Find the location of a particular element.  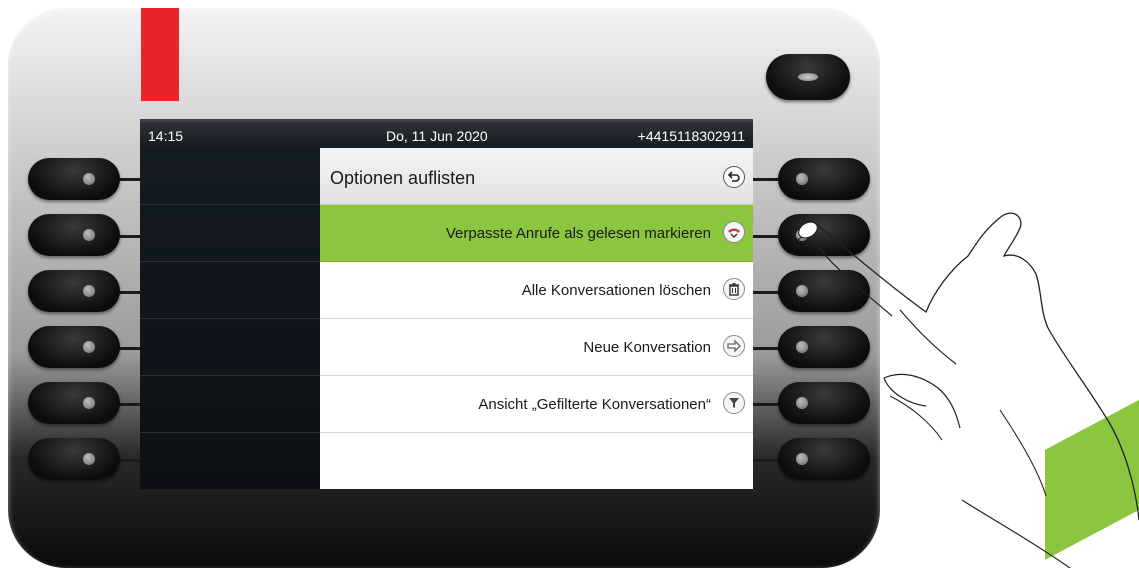

menu-item-filtered-view: Ansicht „Gefilterte Konversationen“ is located at coordinates (536, 404).